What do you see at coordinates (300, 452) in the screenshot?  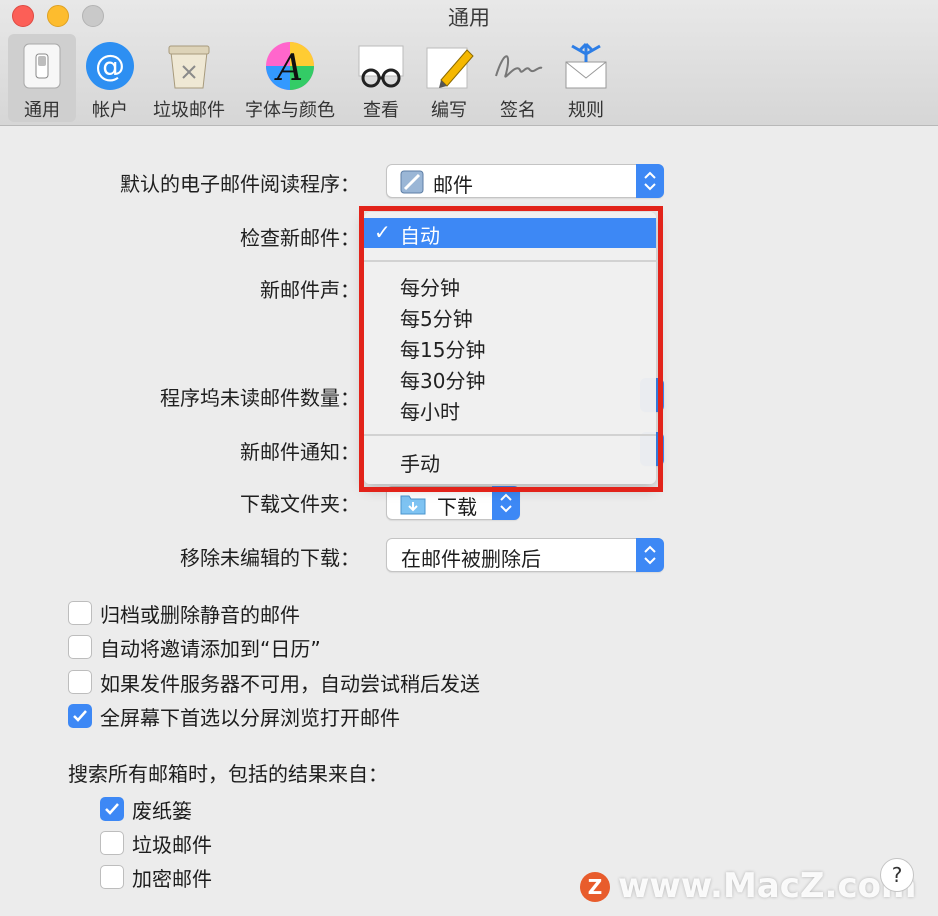 I see `new-mail-notify-label: 新邮件通知：` at bounding box center [300, 452].